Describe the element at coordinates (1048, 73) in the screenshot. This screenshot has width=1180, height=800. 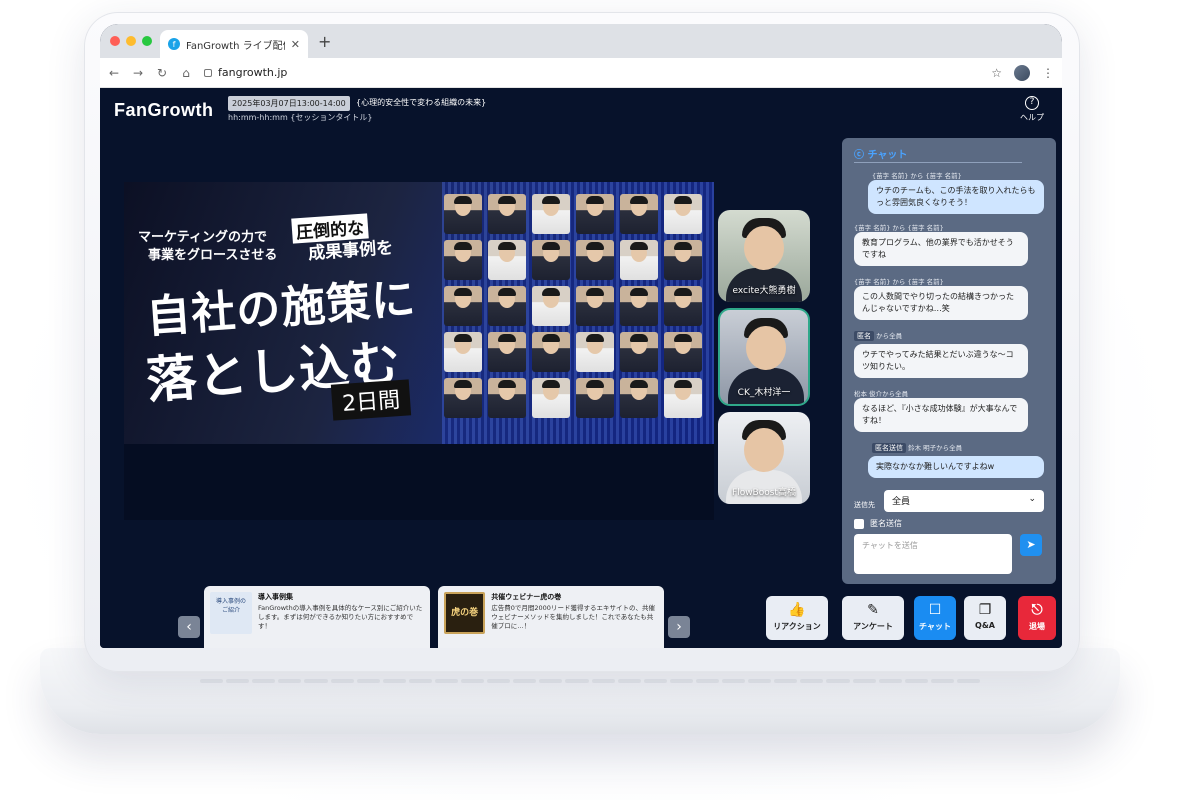
I see `menu-kebab-icon: ⋮` at that location.